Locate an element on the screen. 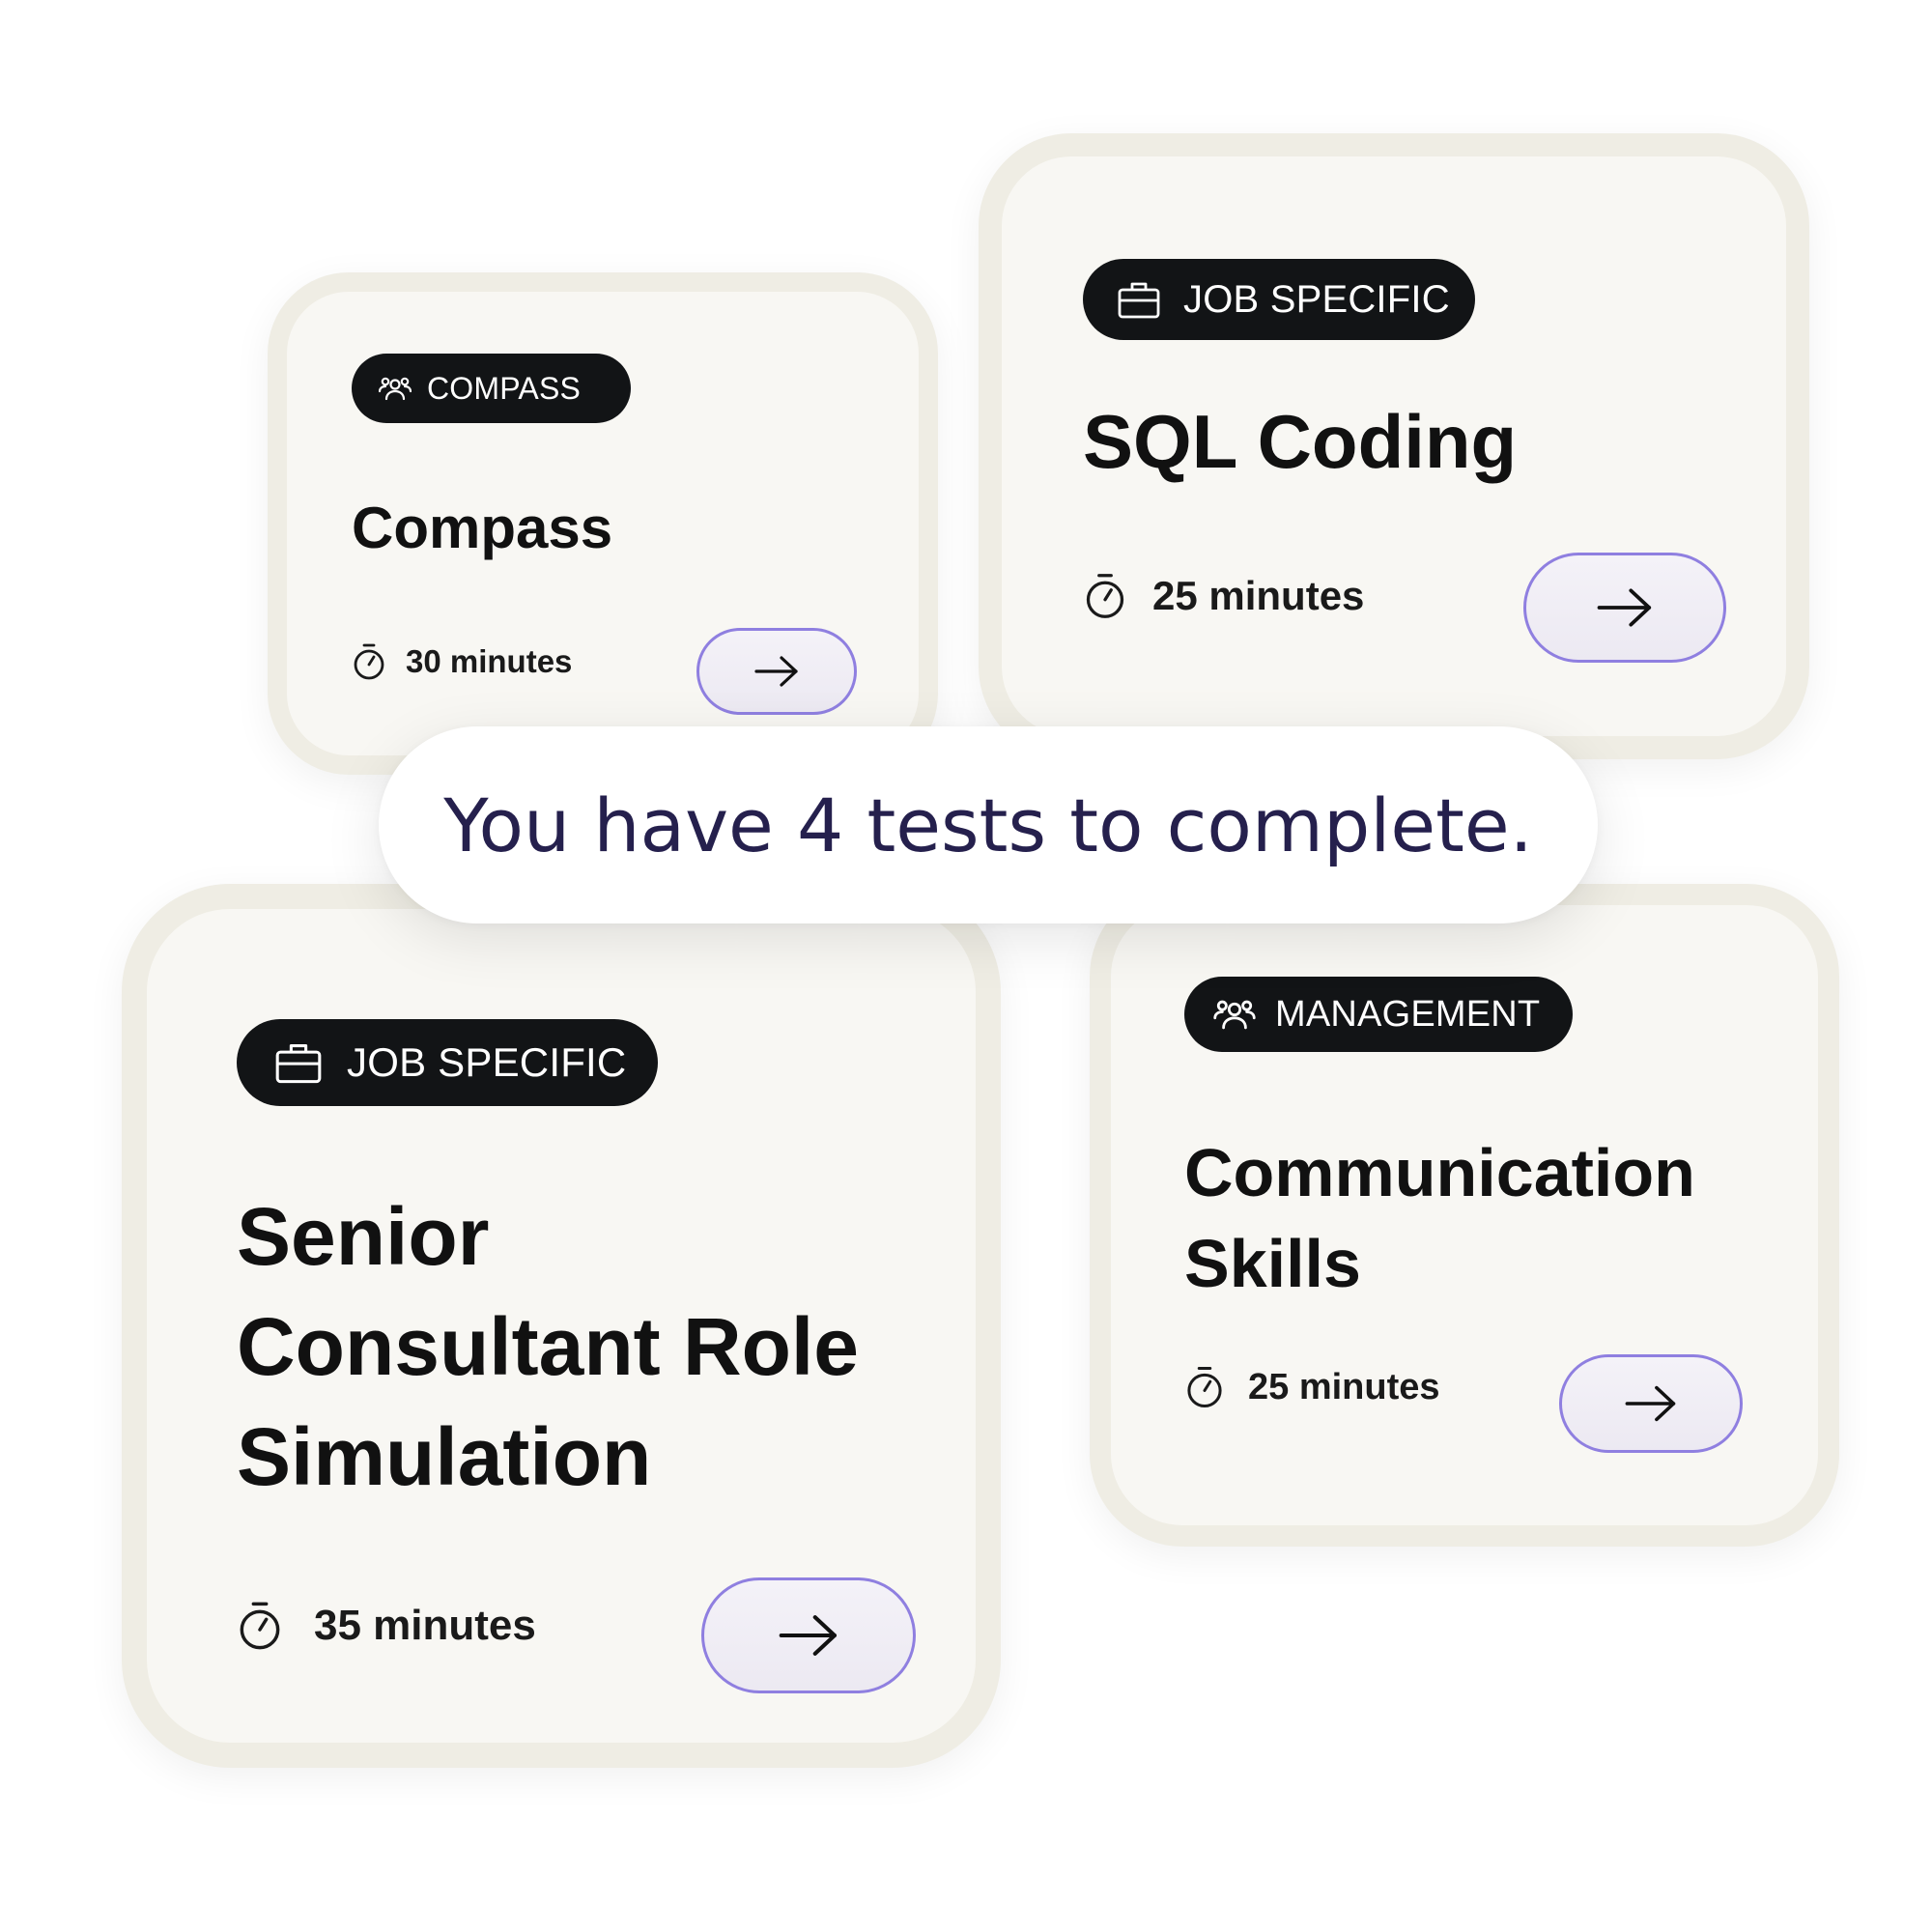 Image resolution: width=1932 pixels, height=1932 pixels. test-title: Compass is located at coordinates (482, 528).